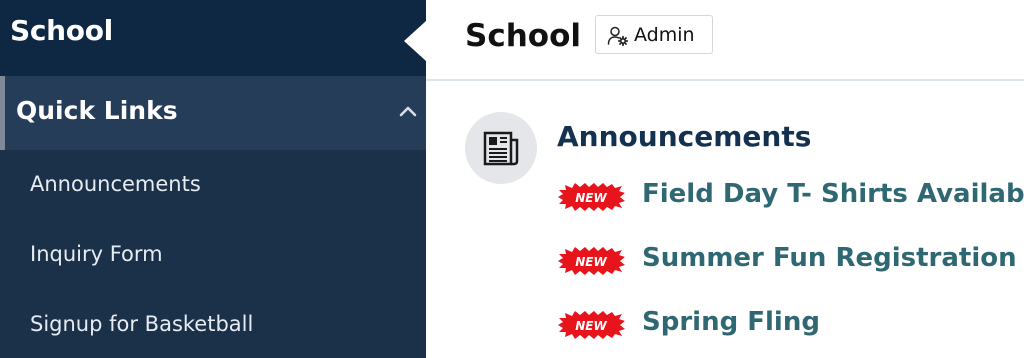 Image resolution: width=1024 pixels, height=358 pixels. I want to click on admin-button: Admin, so click(654, 34).